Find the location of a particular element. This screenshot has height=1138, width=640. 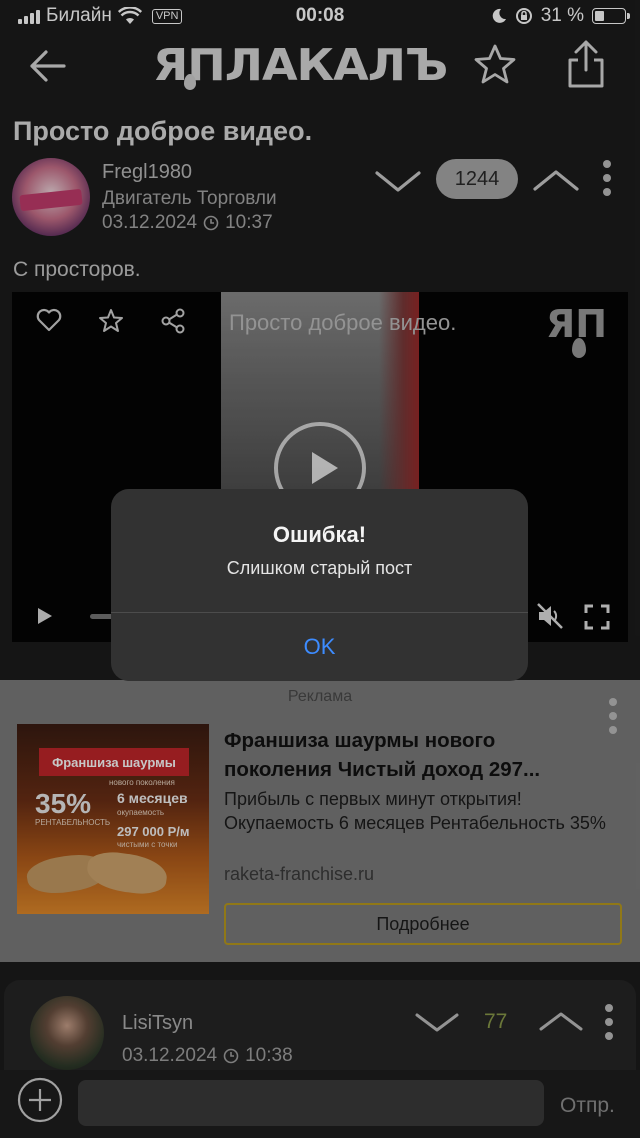

commenter-avatar is located at coordinates (67, 1033).